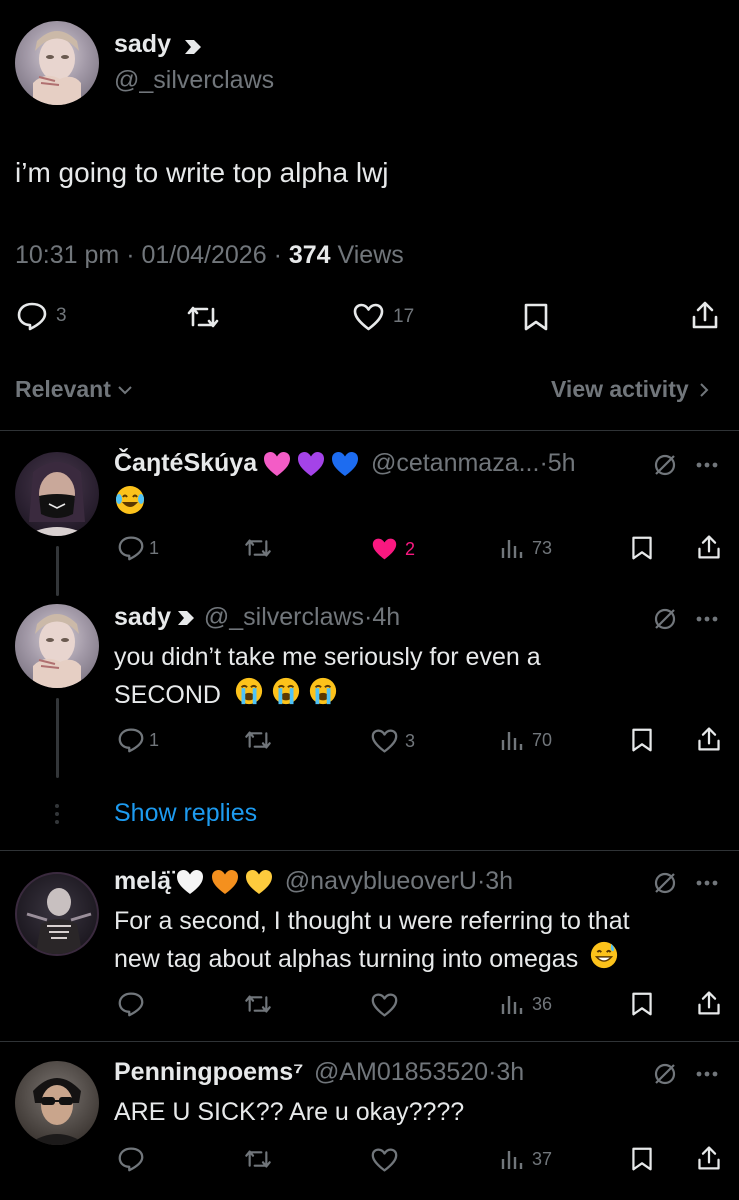 The width and height of the screenshot is (739, 1200). What do you see at coordinates (392, 741) in the screenshot?
I see `like-button: 3` at bounding box center [392, 741].